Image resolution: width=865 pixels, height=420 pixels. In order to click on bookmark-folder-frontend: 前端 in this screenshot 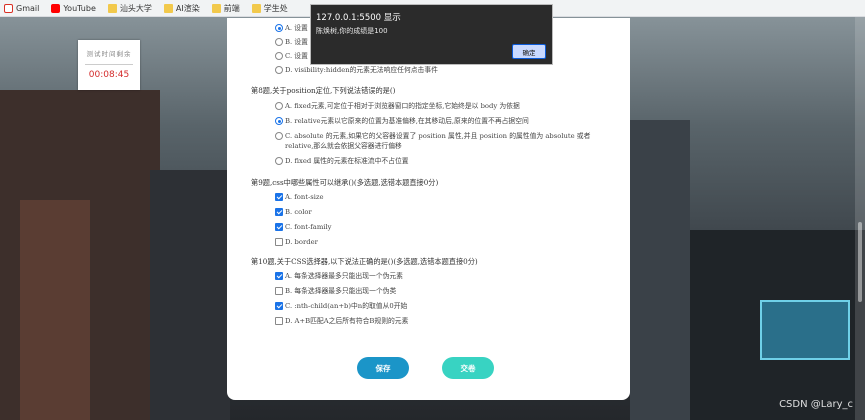, I will do `click(225, 8)`.